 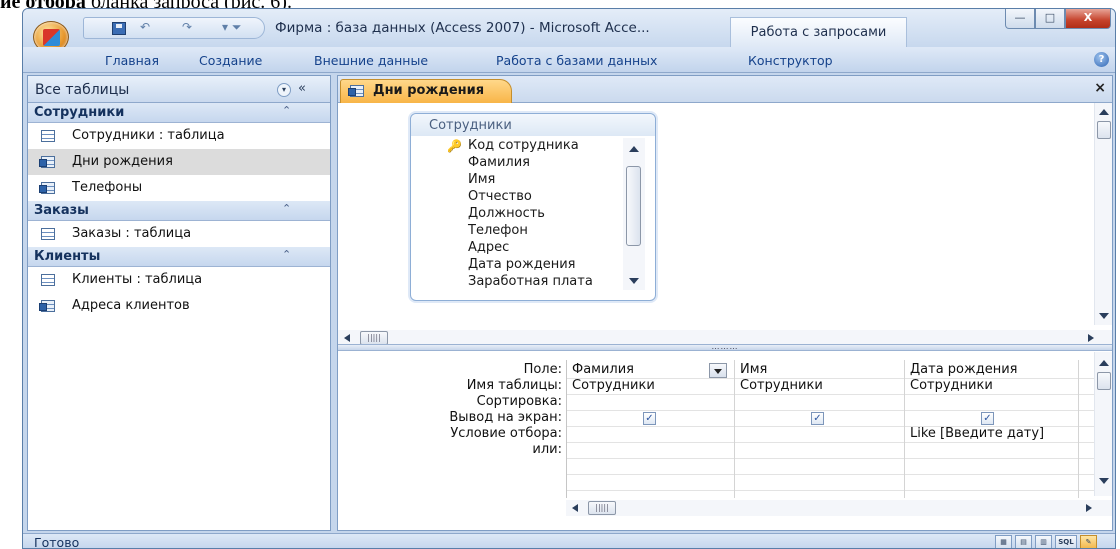 What do you see at coordinates (818, 32) in the screenshot?
I see `context-tab-title: Работа с запросами` at bounding box center [818, 32].